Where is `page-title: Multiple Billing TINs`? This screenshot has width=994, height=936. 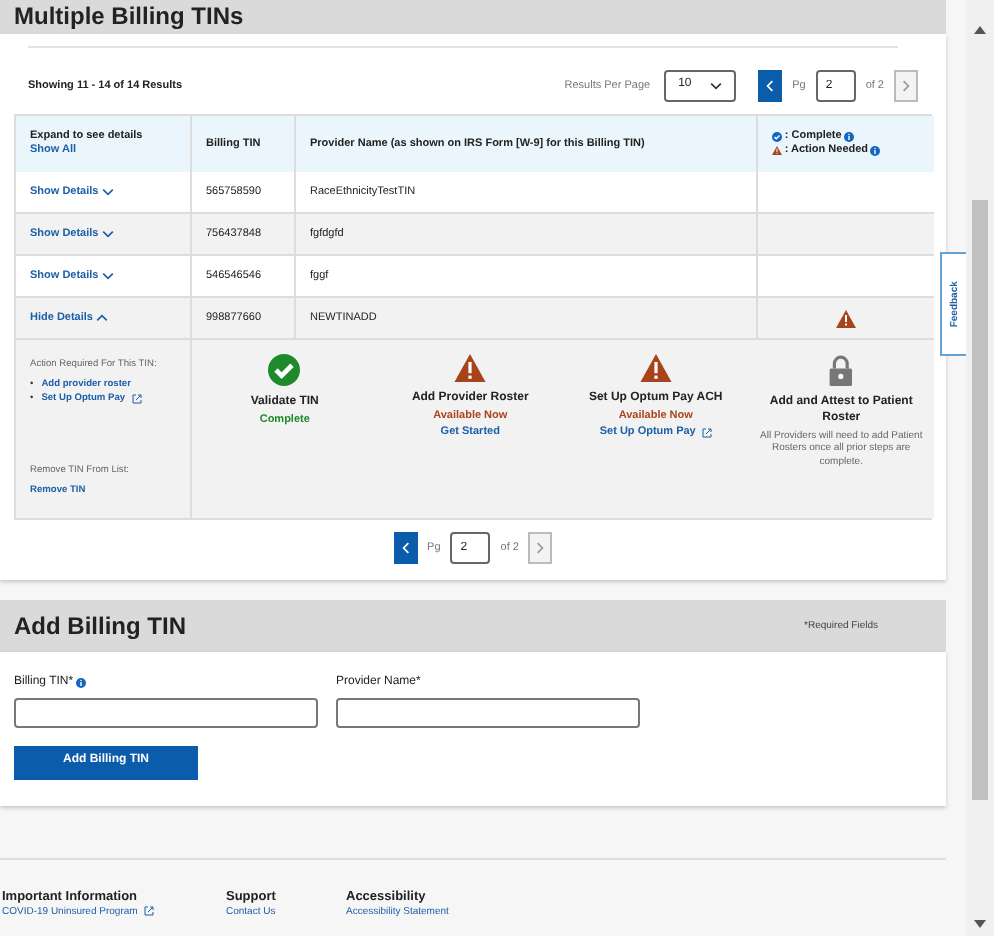
page-title: Multiple Billing TINs is located at coordinates (130, 17).